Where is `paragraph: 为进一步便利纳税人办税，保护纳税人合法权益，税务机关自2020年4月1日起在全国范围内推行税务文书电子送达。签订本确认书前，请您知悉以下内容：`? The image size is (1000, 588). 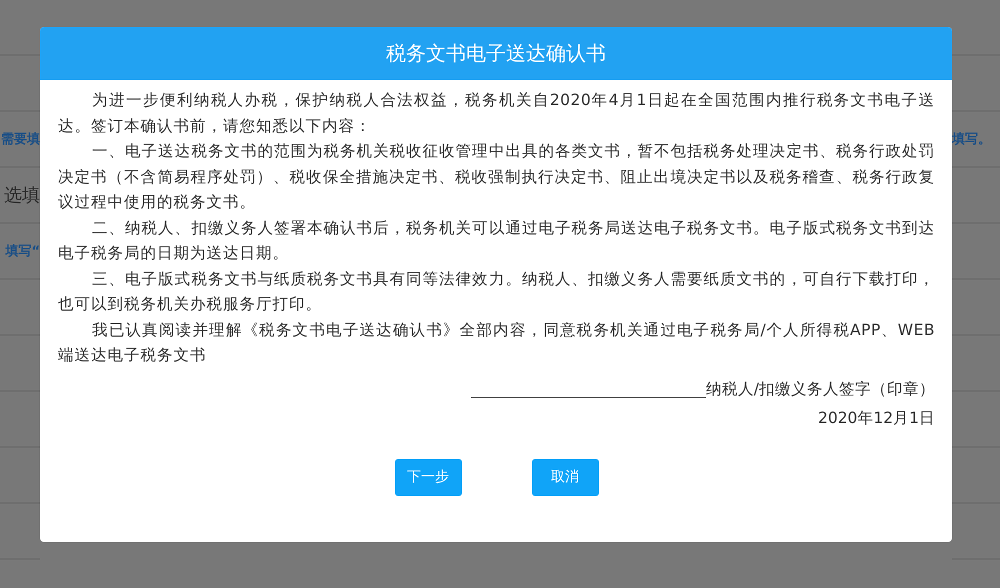
paragraph: 为进一步便利纳税人办税，保护纳税人合法权益，税务机关自2020年4月1日起在全国范围内推行税务文书电子送达。签订本确认书前，请您知悉以下内容： is located at coordinates (496, 113).